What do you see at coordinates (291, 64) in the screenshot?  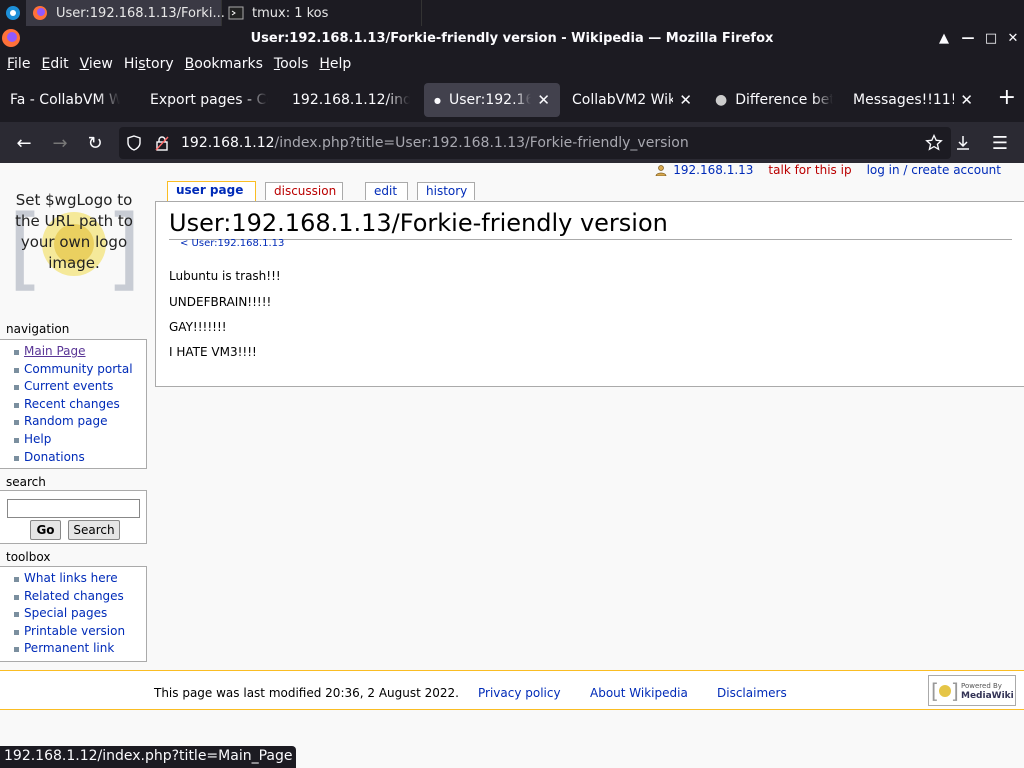 I see `menu-tools: Tools` at bounding box center [291, 64].